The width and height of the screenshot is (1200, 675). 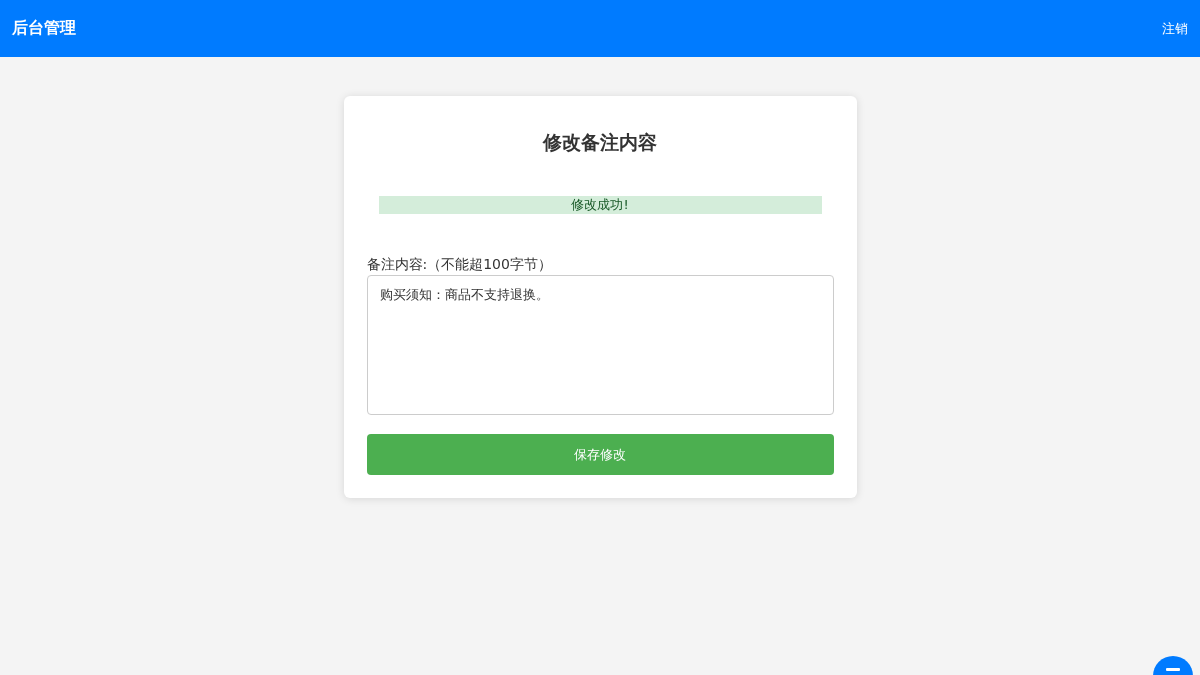 What do you see at coordinates (1173, 669) in the screenshot?
I see `minus-icon` at bounding box center [1173, 669].